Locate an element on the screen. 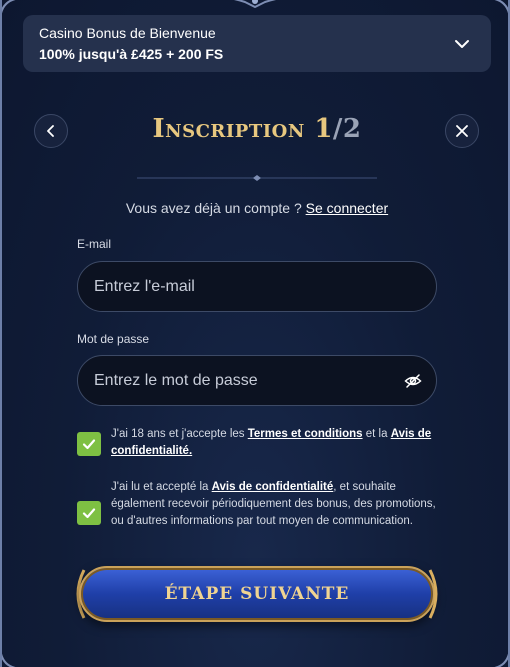 Image resolution: width=510 pixels, height=667 pixels. bonus-amount: 100% jusqu'à £425 + 200 FS is located at coordinates (131, 54).